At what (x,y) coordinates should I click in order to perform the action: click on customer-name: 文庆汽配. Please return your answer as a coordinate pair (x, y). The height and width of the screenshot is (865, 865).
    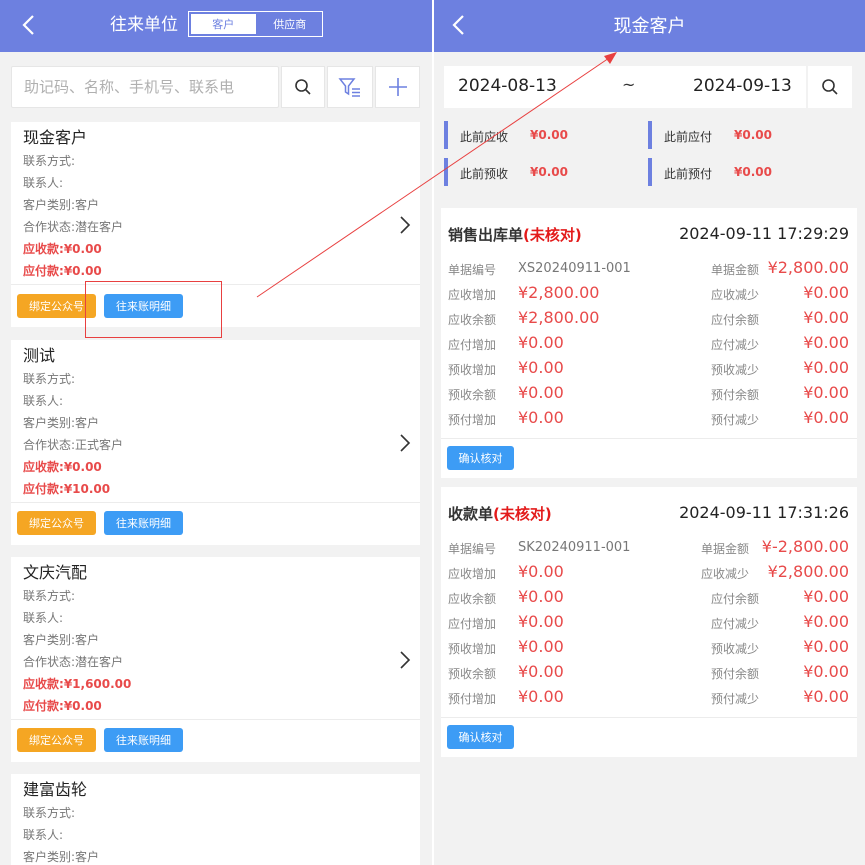
    Looking at the image, I should click on (55, 572).